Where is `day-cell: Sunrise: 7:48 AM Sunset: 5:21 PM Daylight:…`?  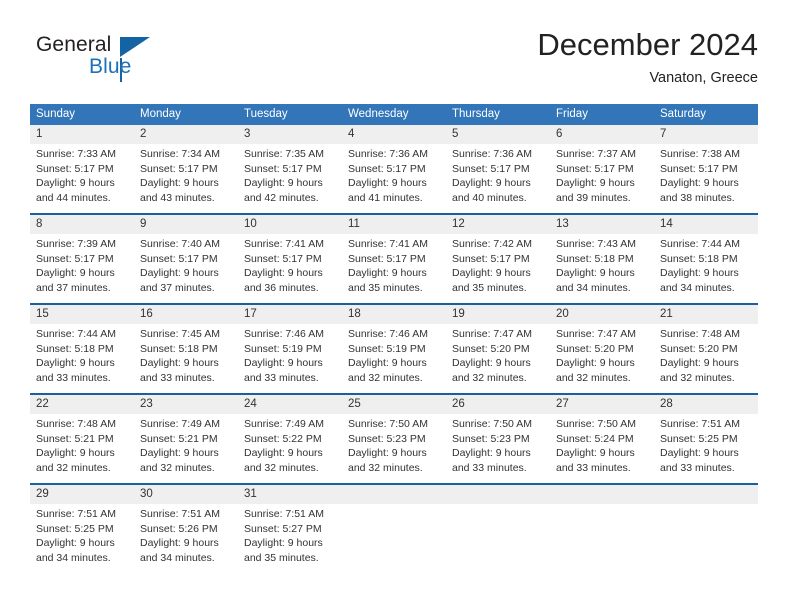 day-cell: Sunrise: 7:48 AM Sunset: 5:21 PM Daylight:… is located at coordinates (82, 448).